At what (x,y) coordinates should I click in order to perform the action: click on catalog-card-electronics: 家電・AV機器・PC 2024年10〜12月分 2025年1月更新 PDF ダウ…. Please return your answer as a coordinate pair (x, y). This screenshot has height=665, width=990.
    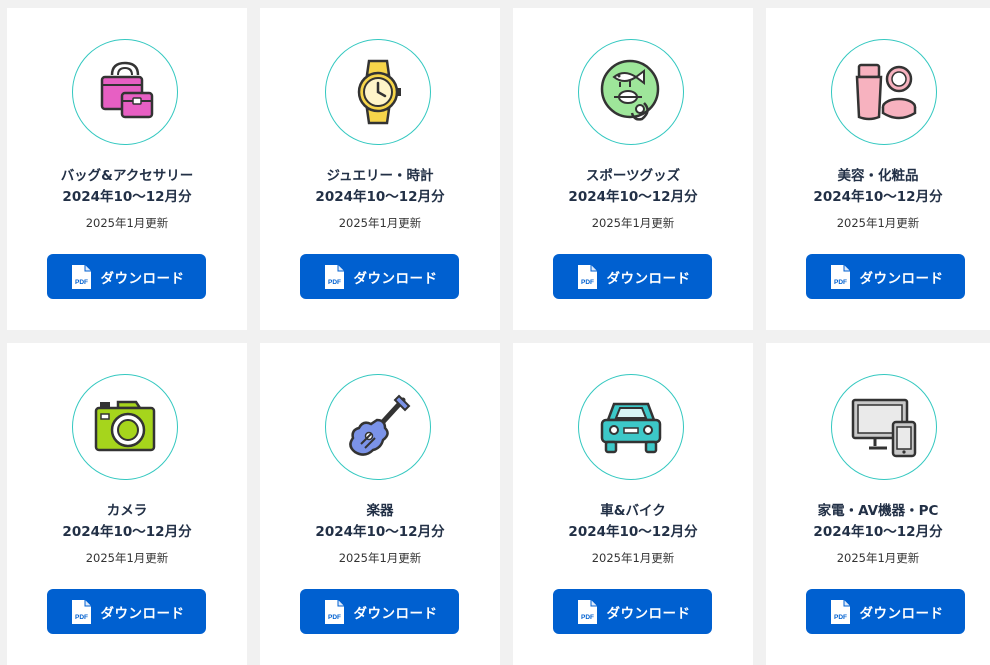
    Looking at the image, I should click on (878, 504).